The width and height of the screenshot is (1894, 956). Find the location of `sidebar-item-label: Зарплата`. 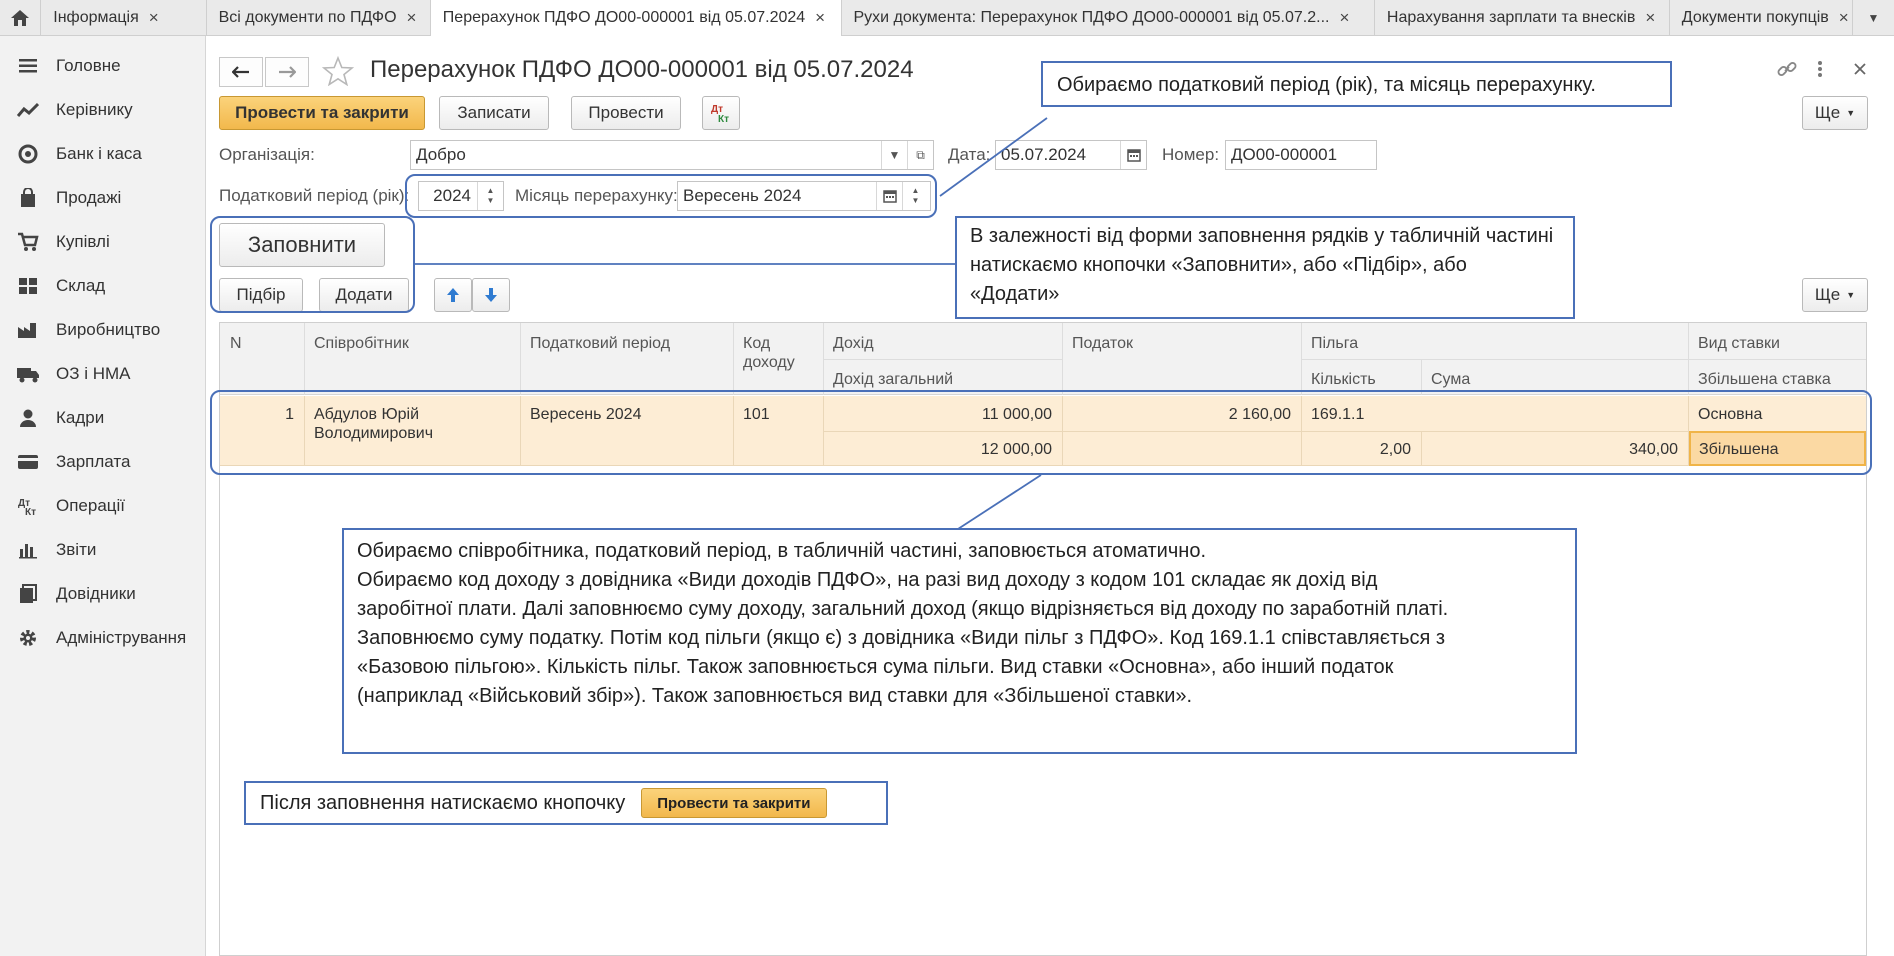

sidebar-item-label: Зарплата is located at coordinates (93, 461).